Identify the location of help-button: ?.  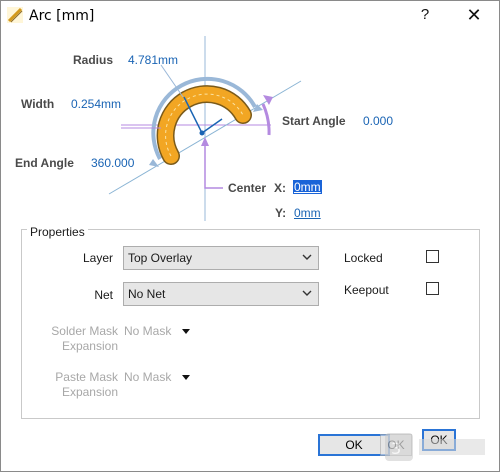
(425, 15).